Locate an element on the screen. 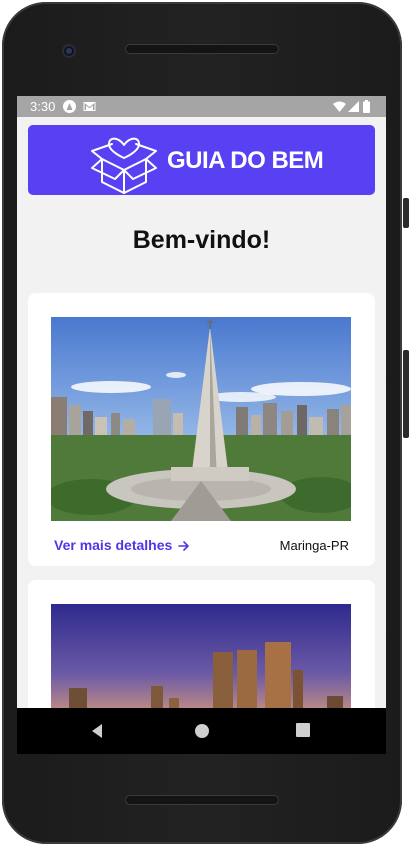 This screenshot has width=409, height=849. status-bar: 3:30 is located at coordinates (201, 106).